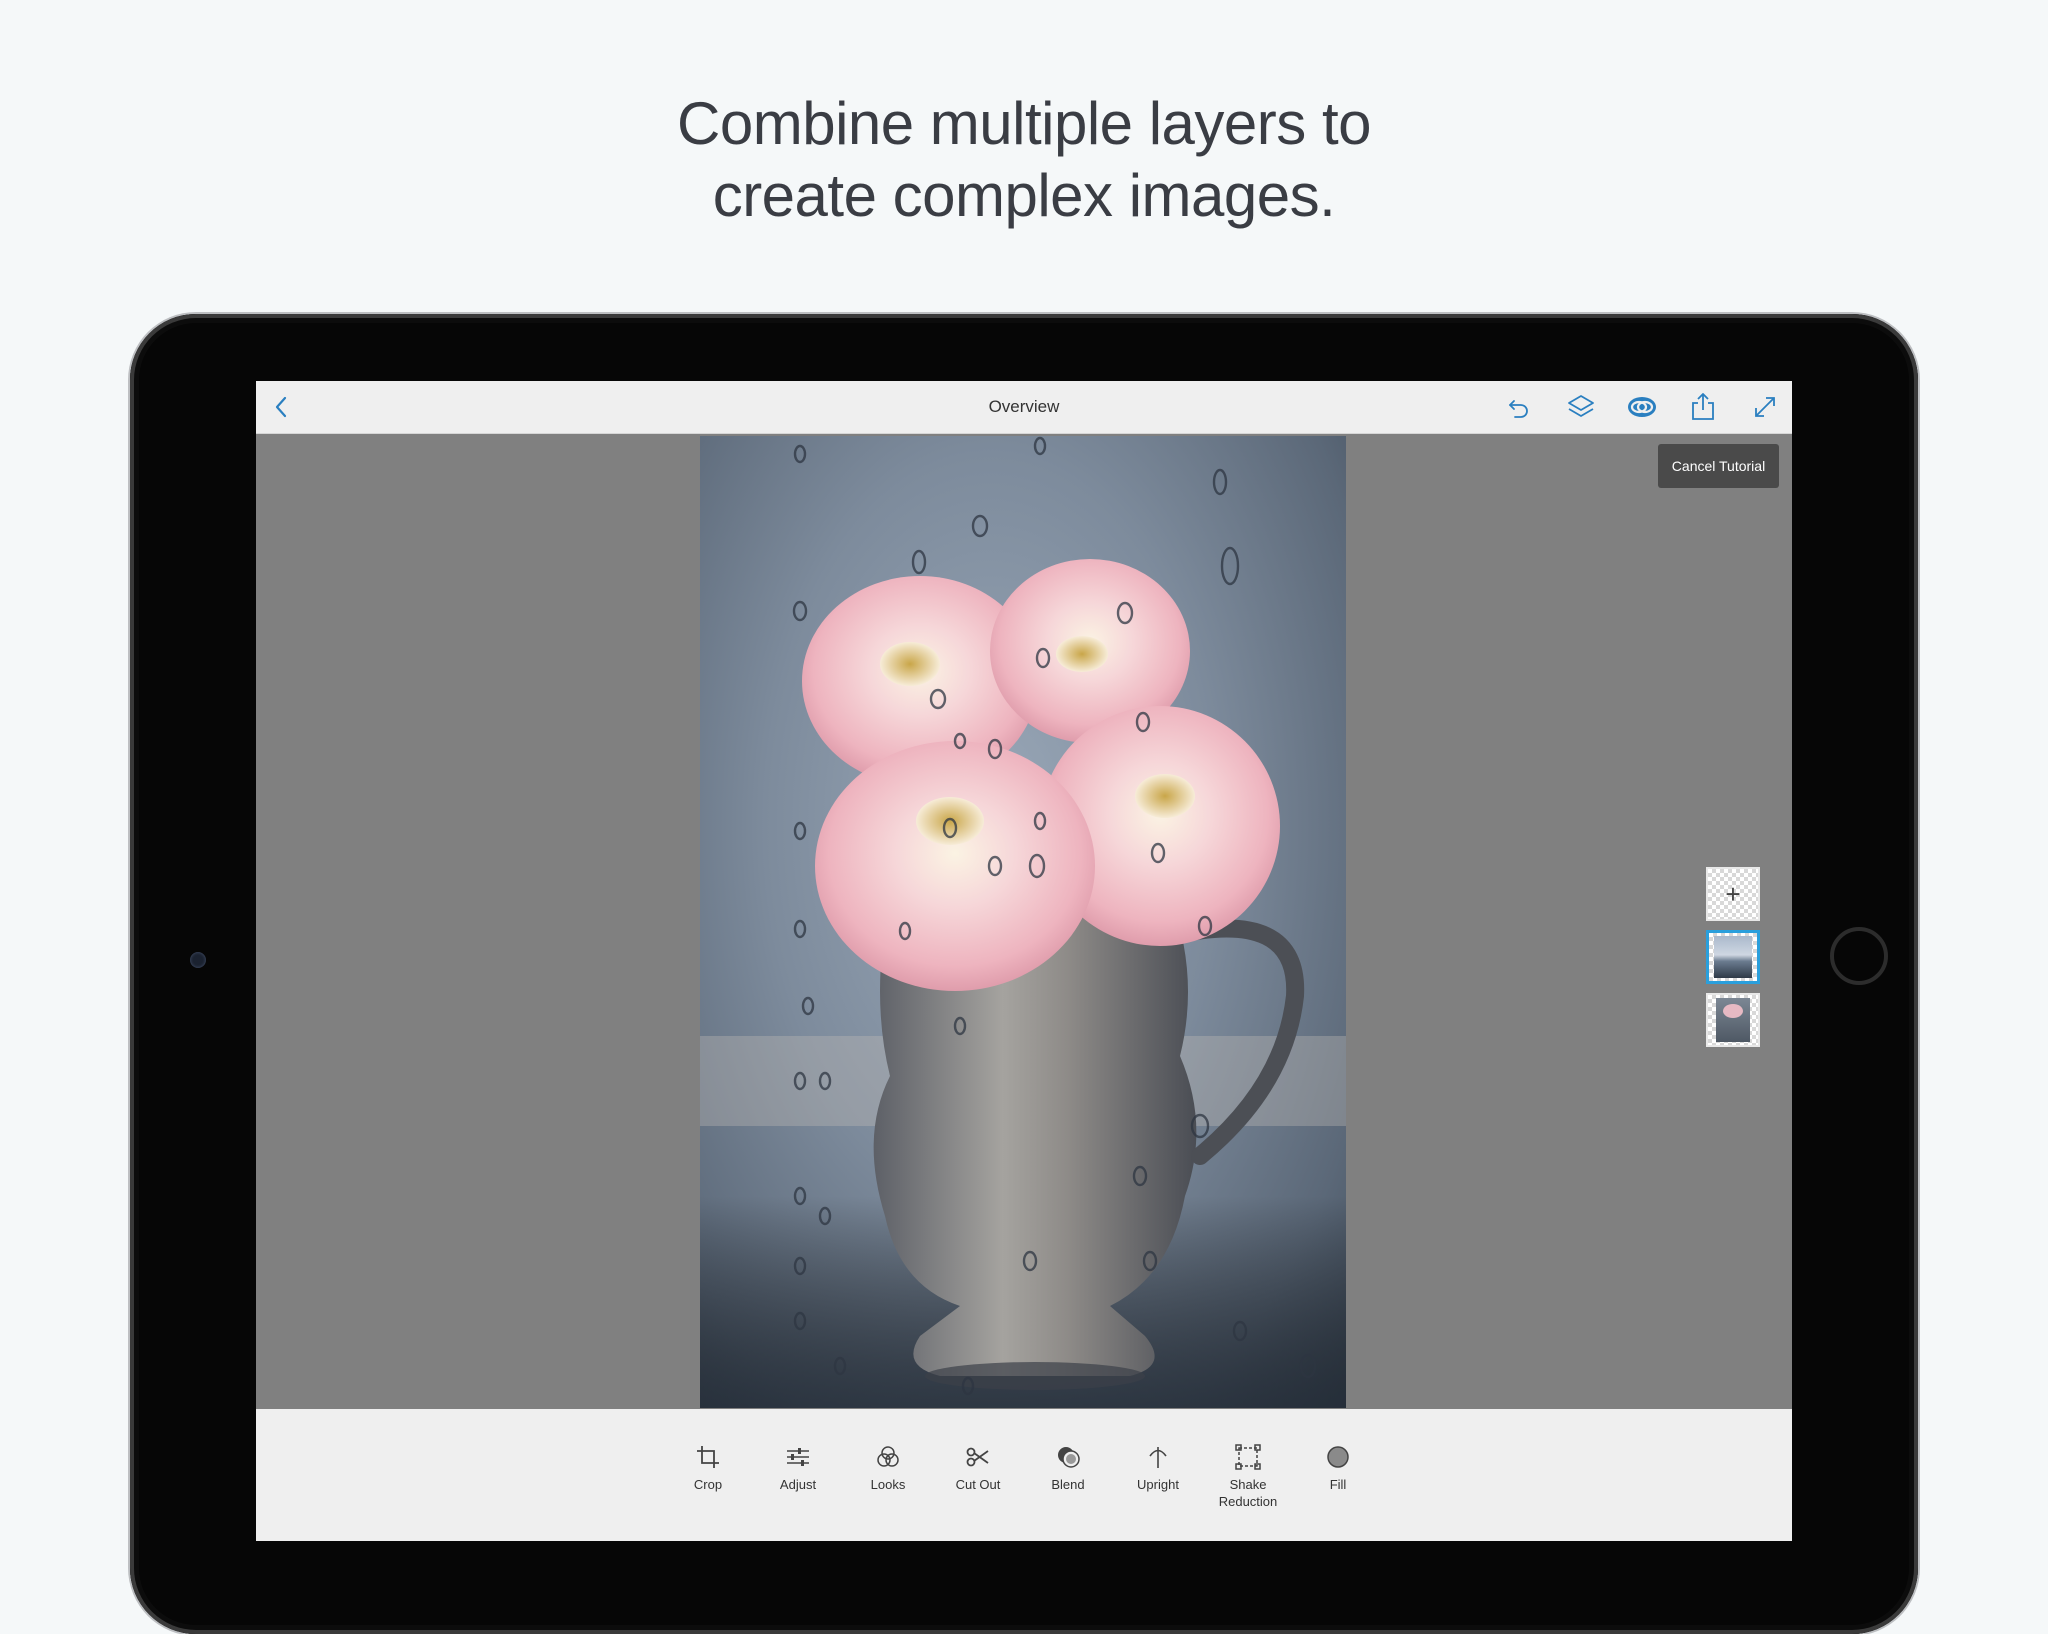  I want to click on layer-thumbnail, so click(1733, 1020).